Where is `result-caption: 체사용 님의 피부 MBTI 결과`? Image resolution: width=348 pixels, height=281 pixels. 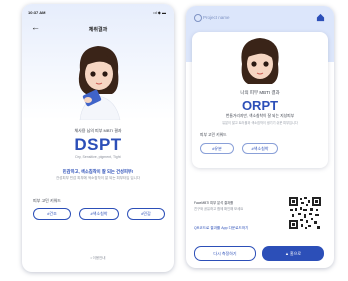
result-caption: 체사용 님의 피부 MBTI 결과 is located at coordinates (98, 130).